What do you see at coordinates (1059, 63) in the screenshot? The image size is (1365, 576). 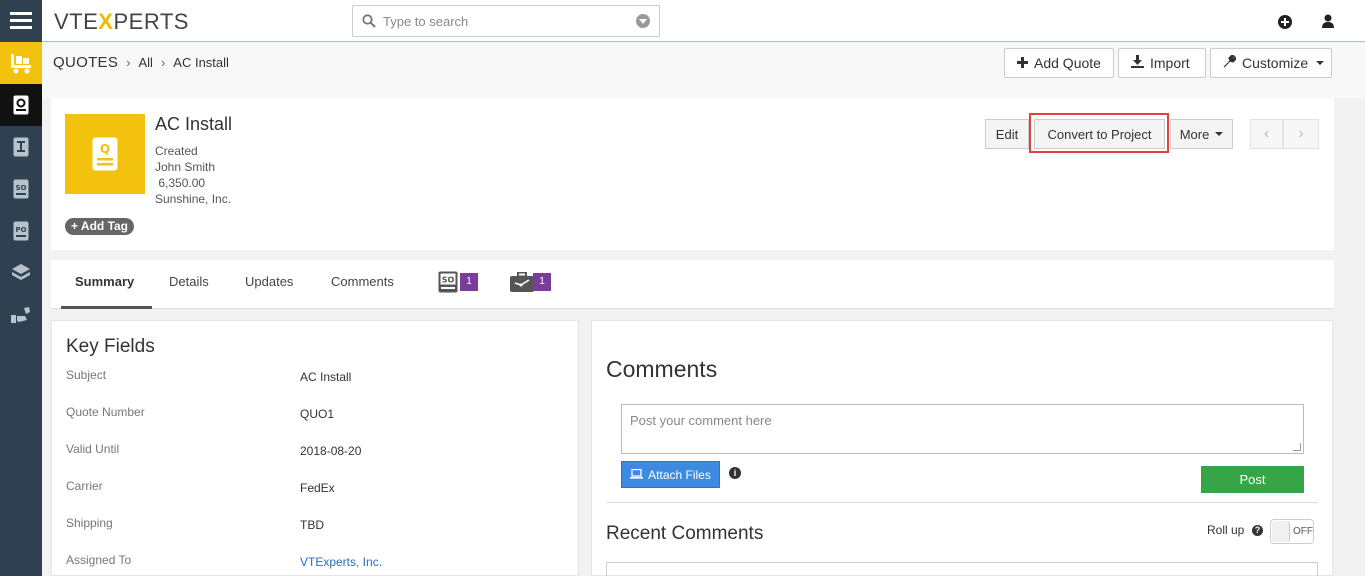 I see `add-quote-button: Add Quote` at bounding box center [1059, 63].